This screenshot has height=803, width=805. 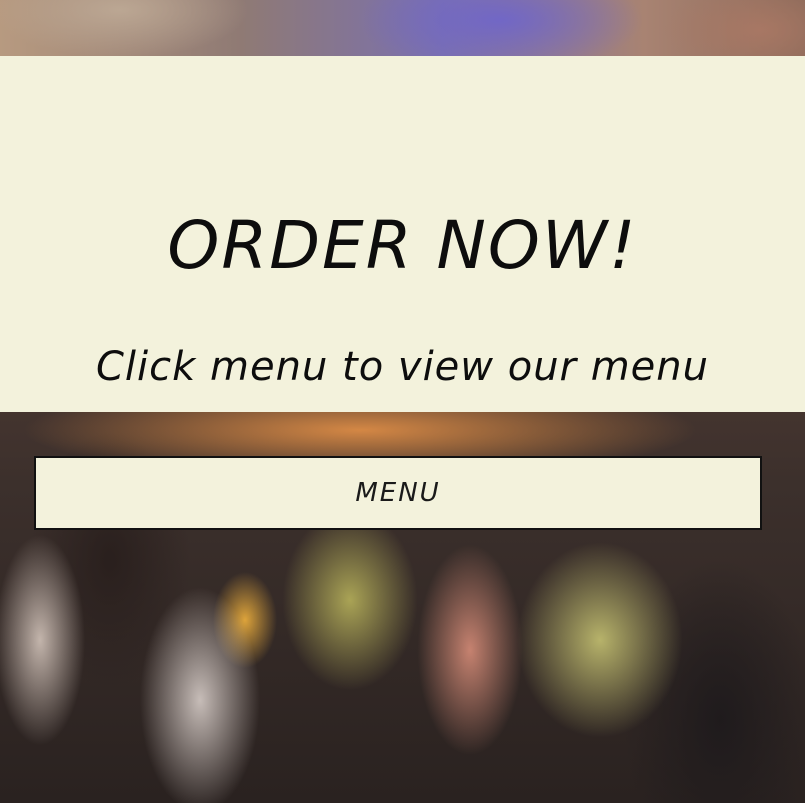 What do you see at coordinates (402, 28) in the screenshot?
I see `background-photo-top` at bounding box center [402, 28].